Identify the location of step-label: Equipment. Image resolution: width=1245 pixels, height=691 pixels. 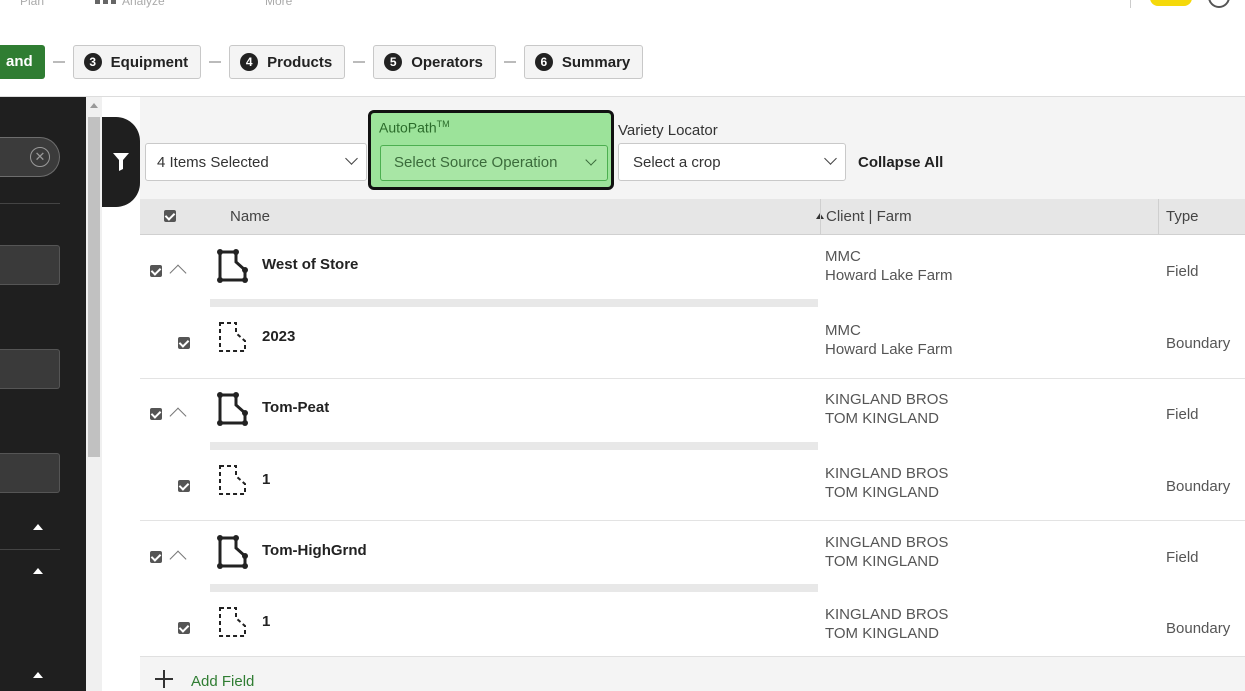
(149, 62).